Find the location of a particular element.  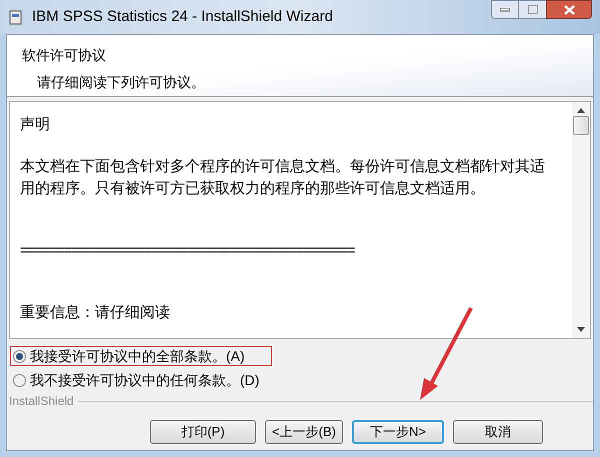

scroll-thumb is located at coordinates (581, 125).